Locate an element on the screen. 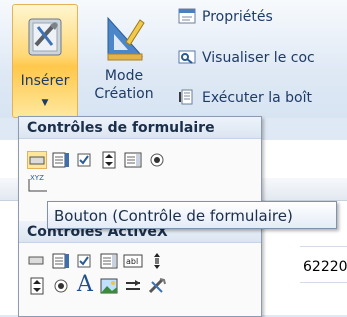  activex-scrollbar-control is located at coordinates (157, 261).